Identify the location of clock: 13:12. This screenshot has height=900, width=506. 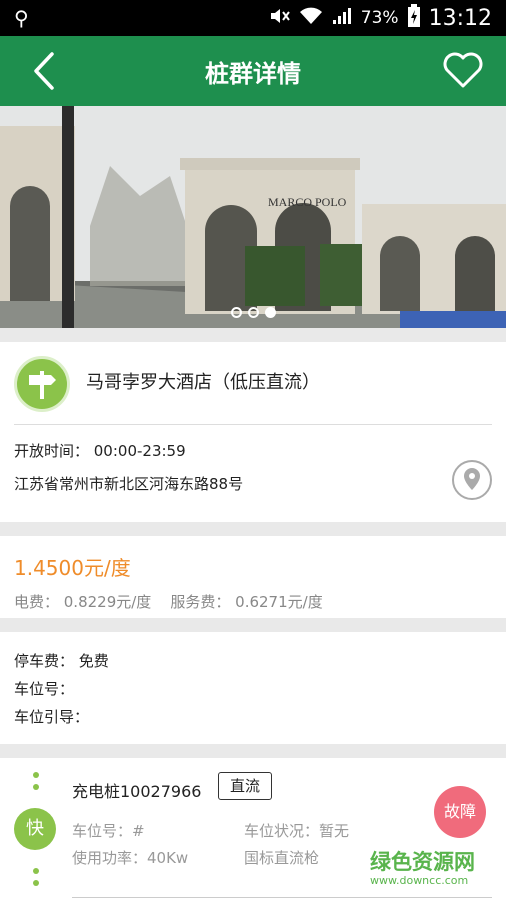
(460, 18).